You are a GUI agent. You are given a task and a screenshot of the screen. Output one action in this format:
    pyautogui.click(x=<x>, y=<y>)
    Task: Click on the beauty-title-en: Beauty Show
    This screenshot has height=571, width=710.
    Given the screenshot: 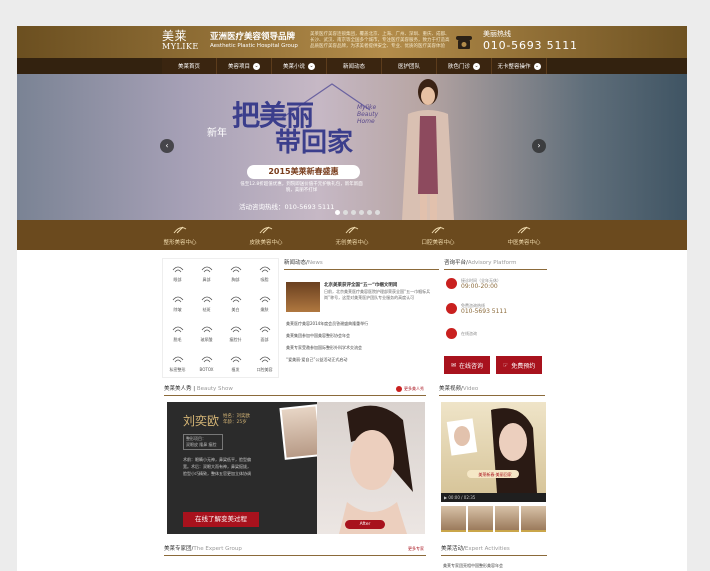 What is the action you would take?
    pyautogui.click(x=214, y=389)
    